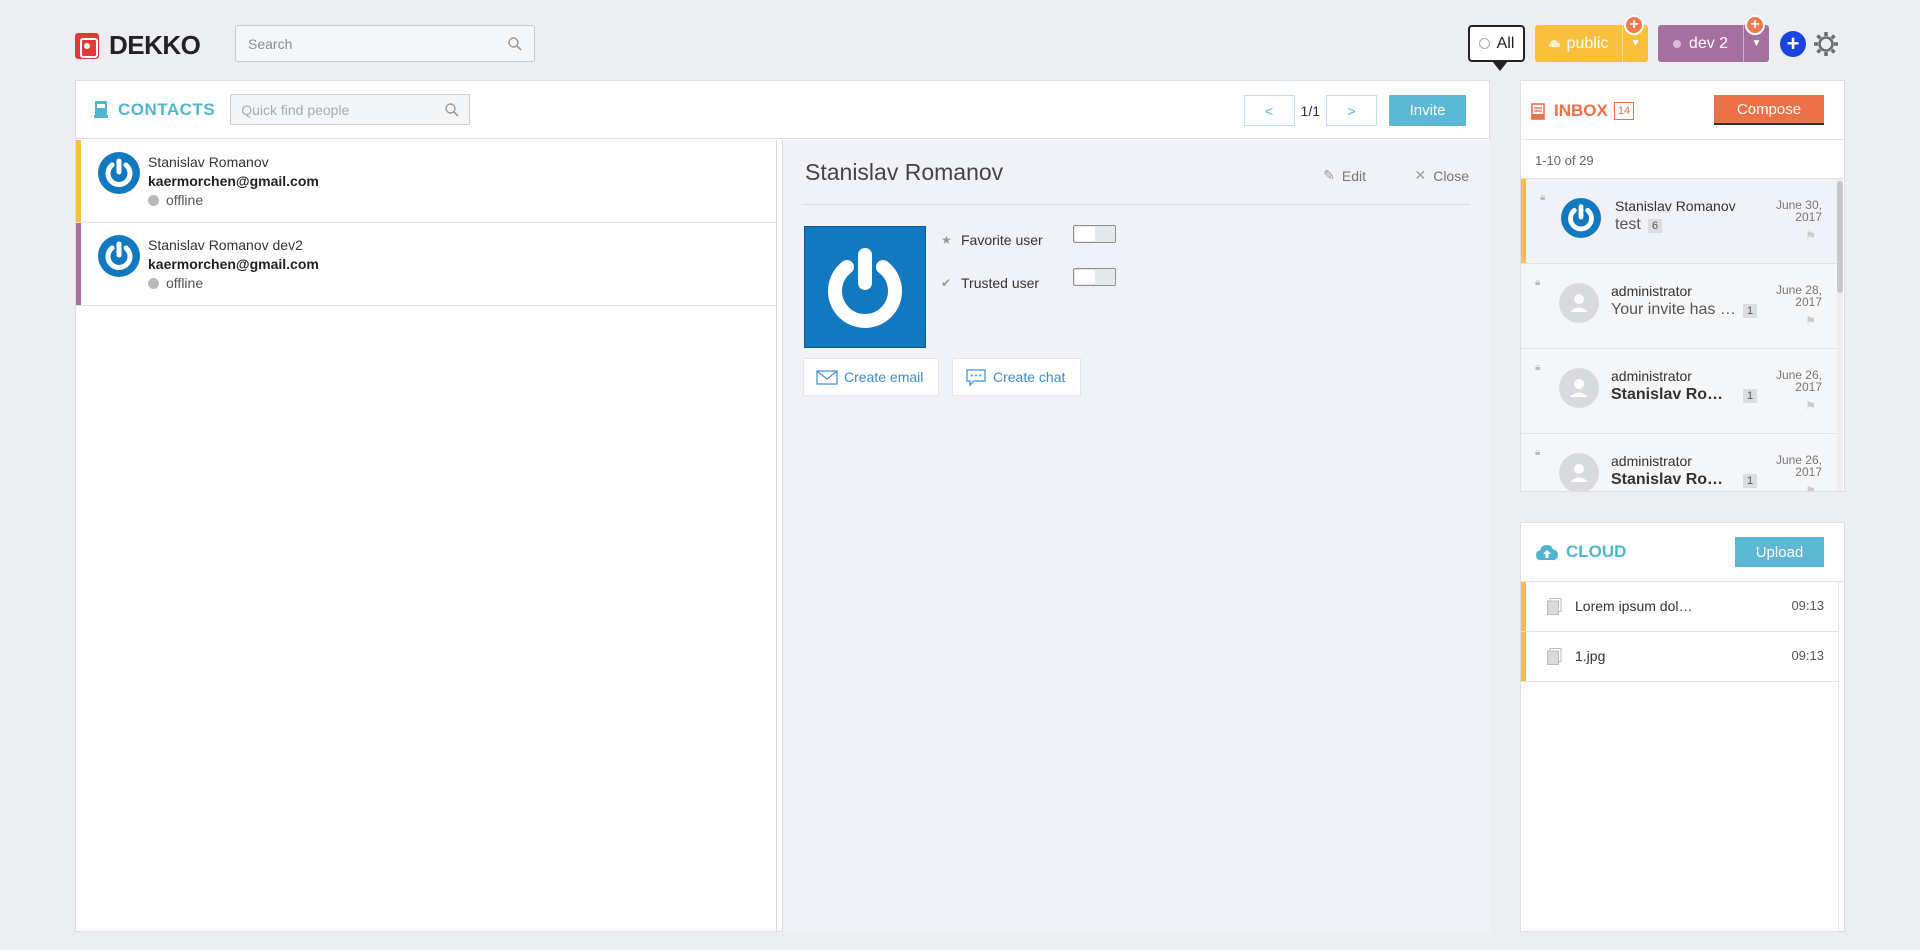  Describe the element at coordinates (1779, 552) in the screenshot. I see `upload-button: Upload` at that location.